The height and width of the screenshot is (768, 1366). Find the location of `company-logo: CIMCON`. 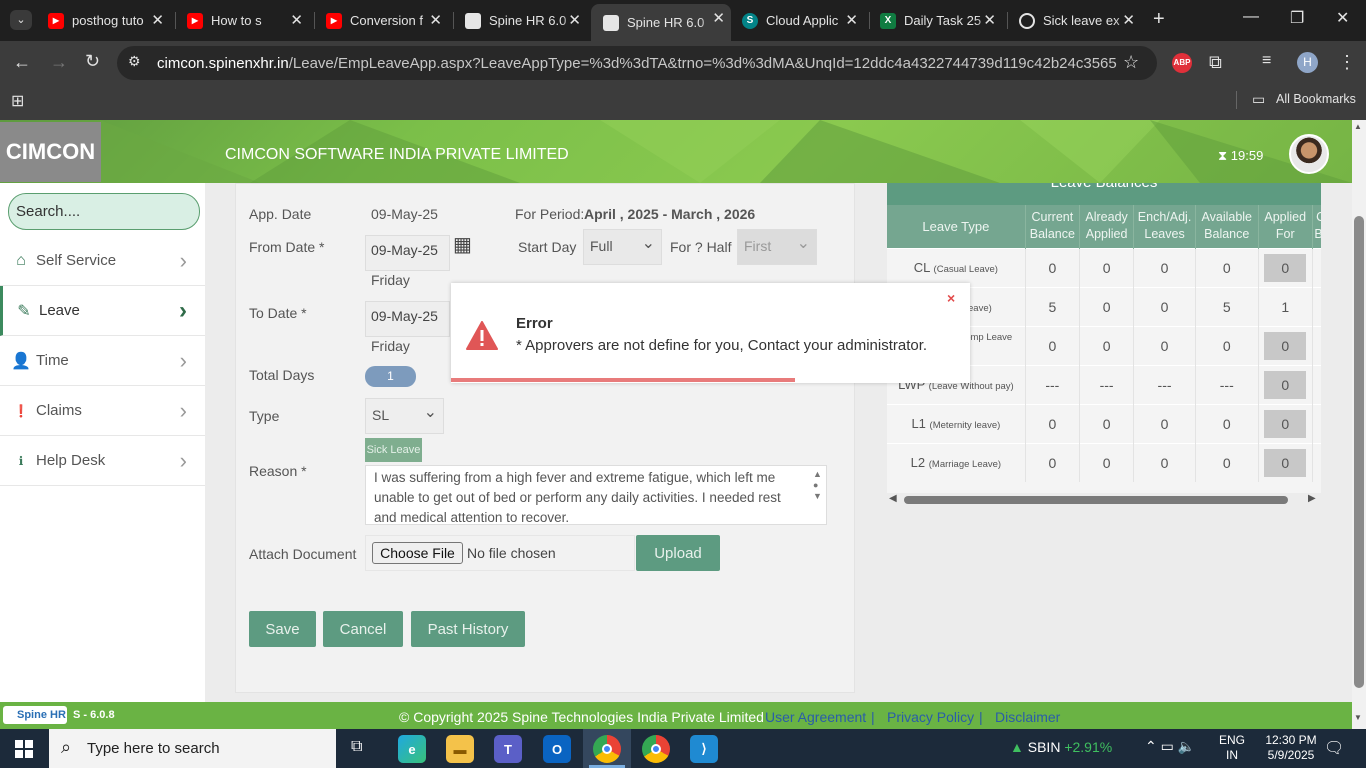

company-logo: CIMCON is located at coordinates (50, 152).